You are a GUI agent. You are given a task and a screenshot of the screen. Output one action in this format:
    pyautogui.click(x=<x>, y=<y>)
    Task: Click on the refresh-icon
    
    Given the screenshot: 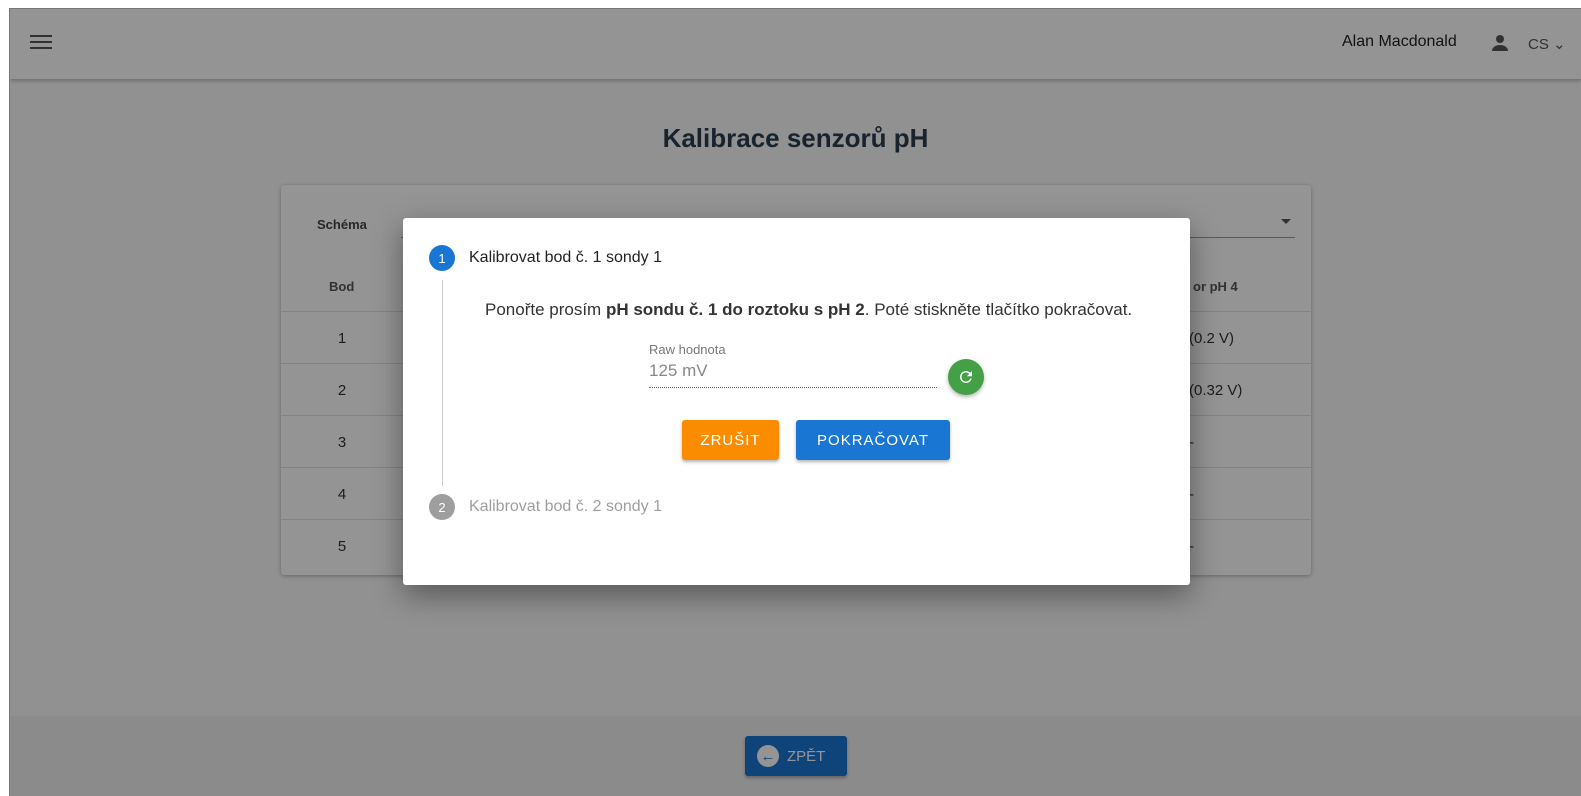 What is the action you would take?
    pyautogui.click(x=965, y=377)
    